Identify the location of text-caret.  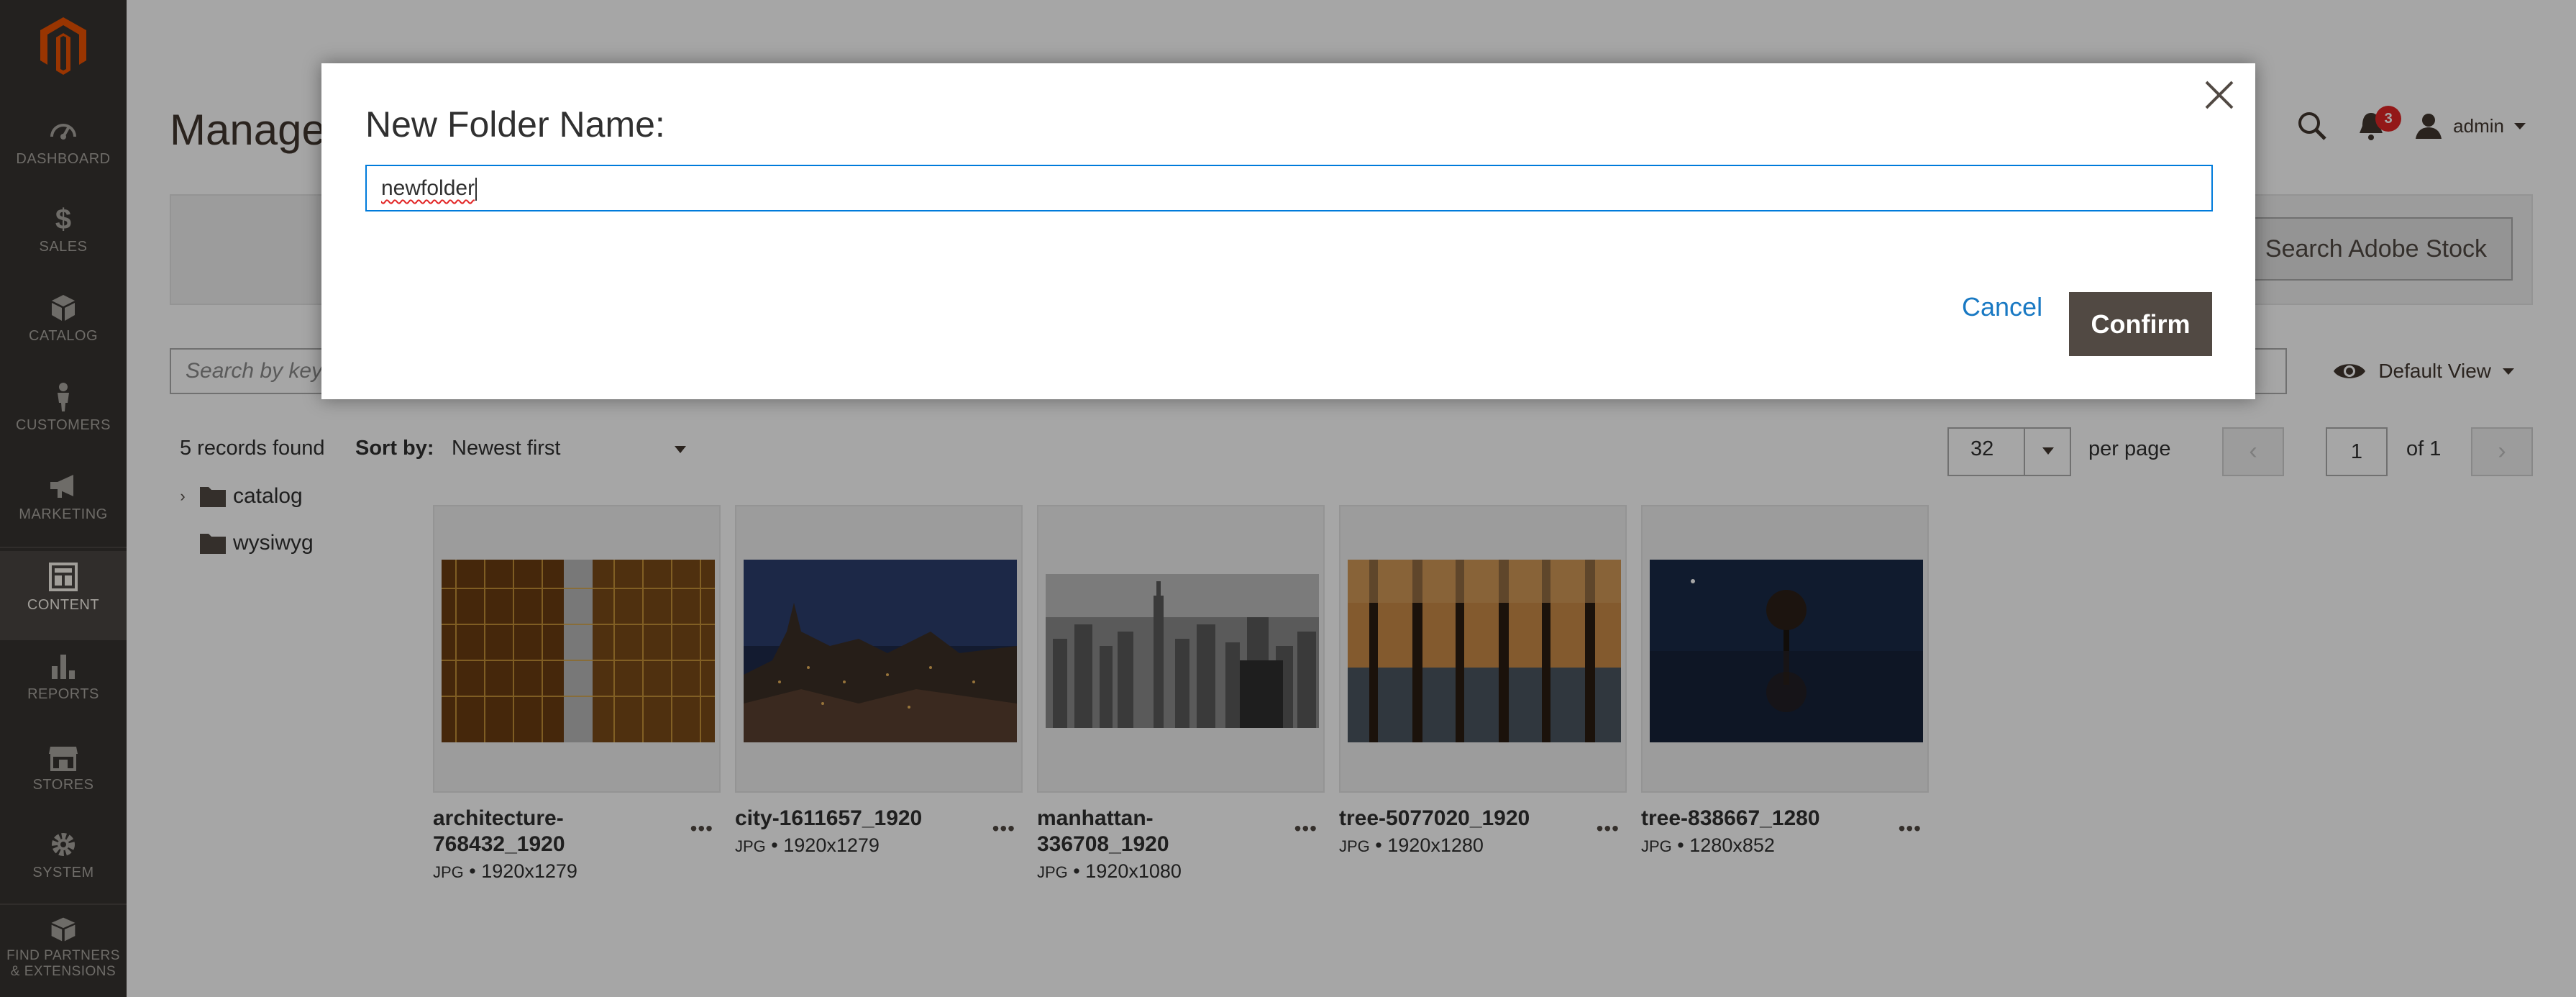
(477, 190).